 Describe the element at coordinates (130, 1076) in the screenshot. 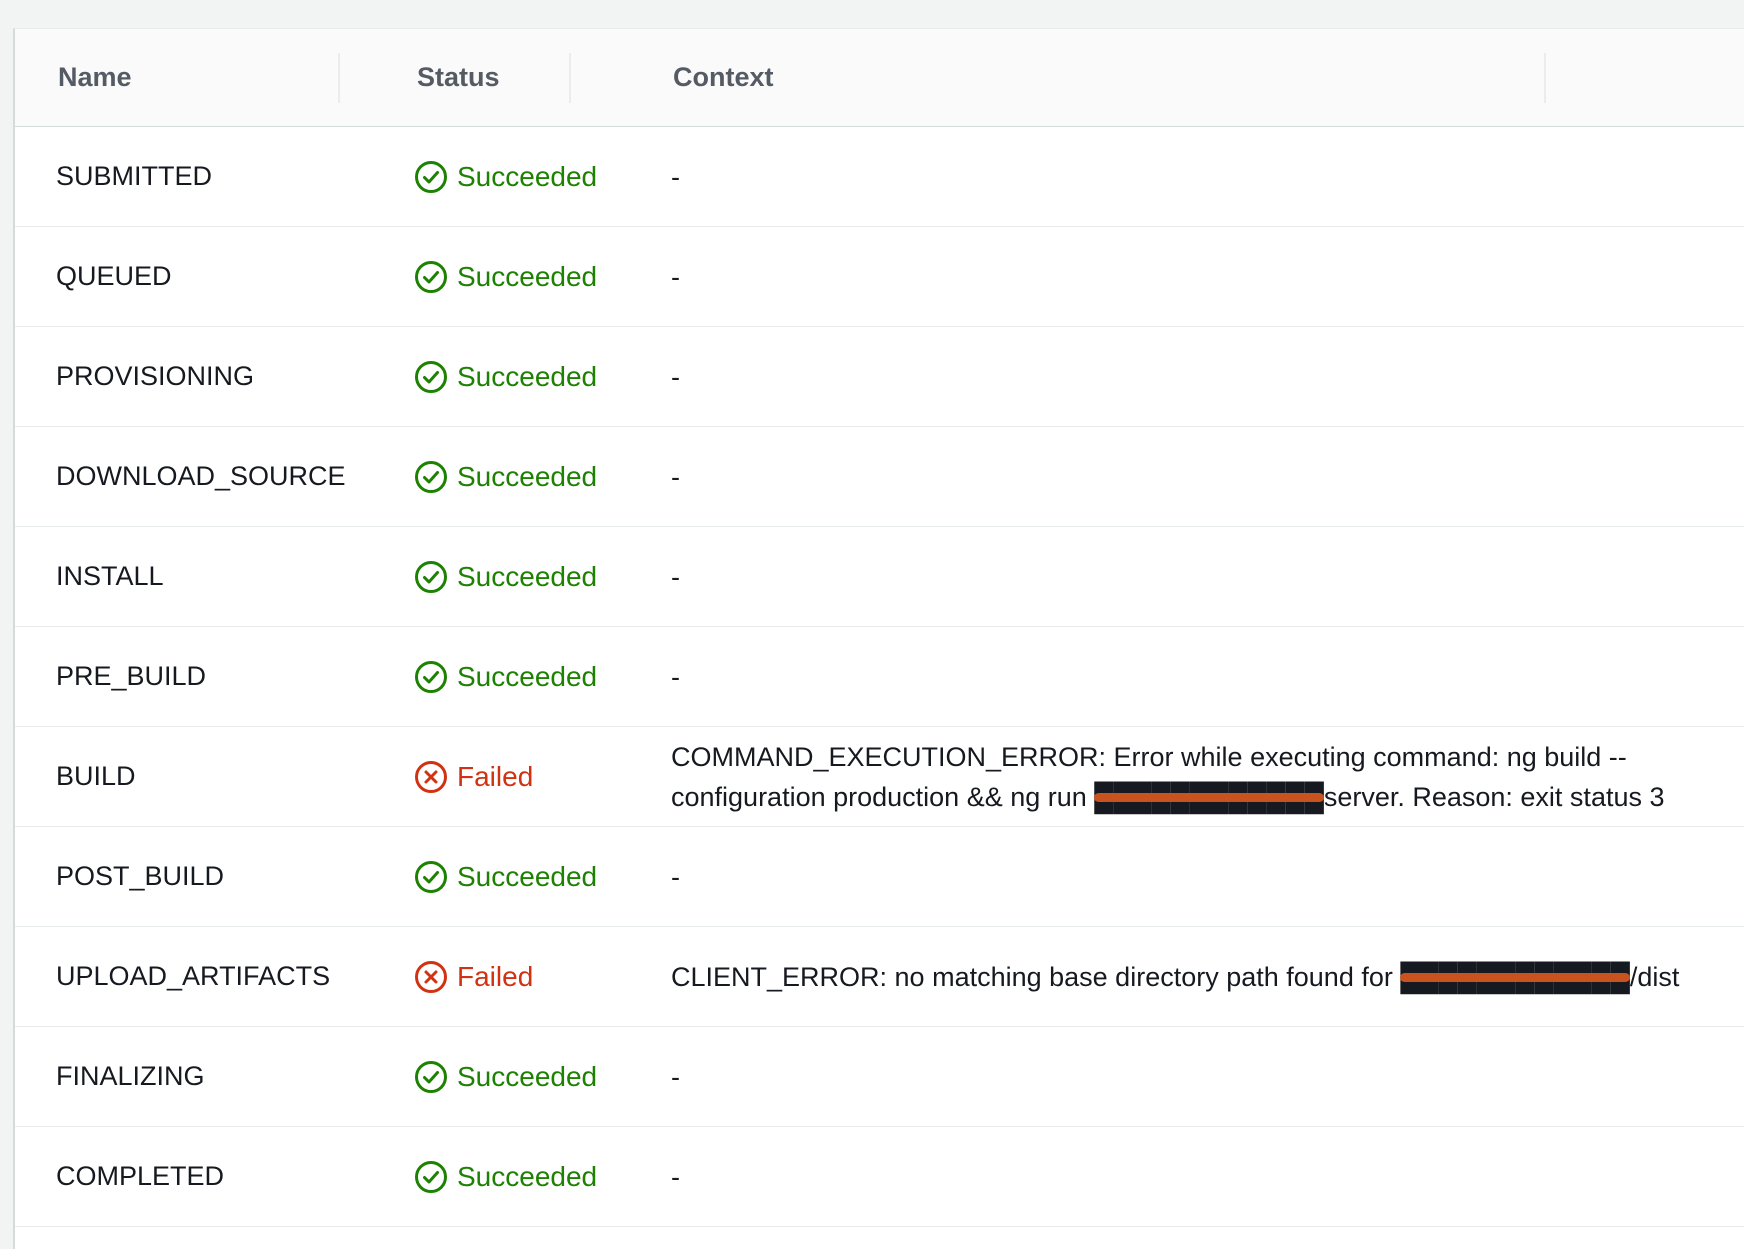

I see `phase-name: FINALIZING` at that location.